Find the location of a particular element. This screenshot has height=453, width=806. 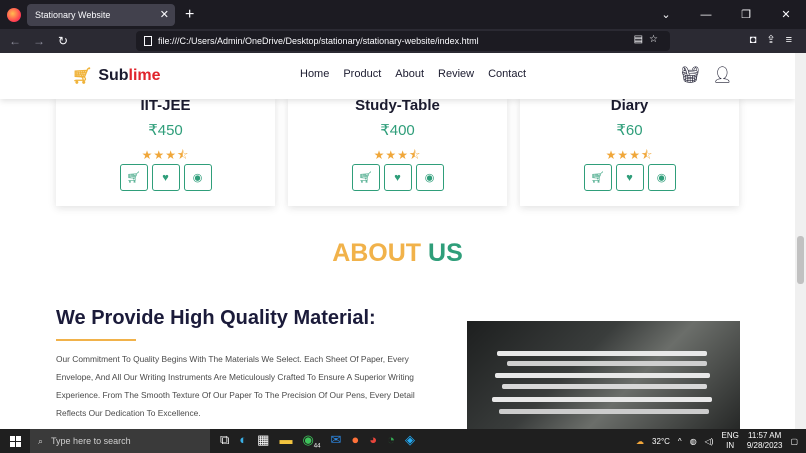

product-card: Diary ₹60 ★★★⯪ 🛒︎ ♥ ◉ is located at coordinates (629, 151).